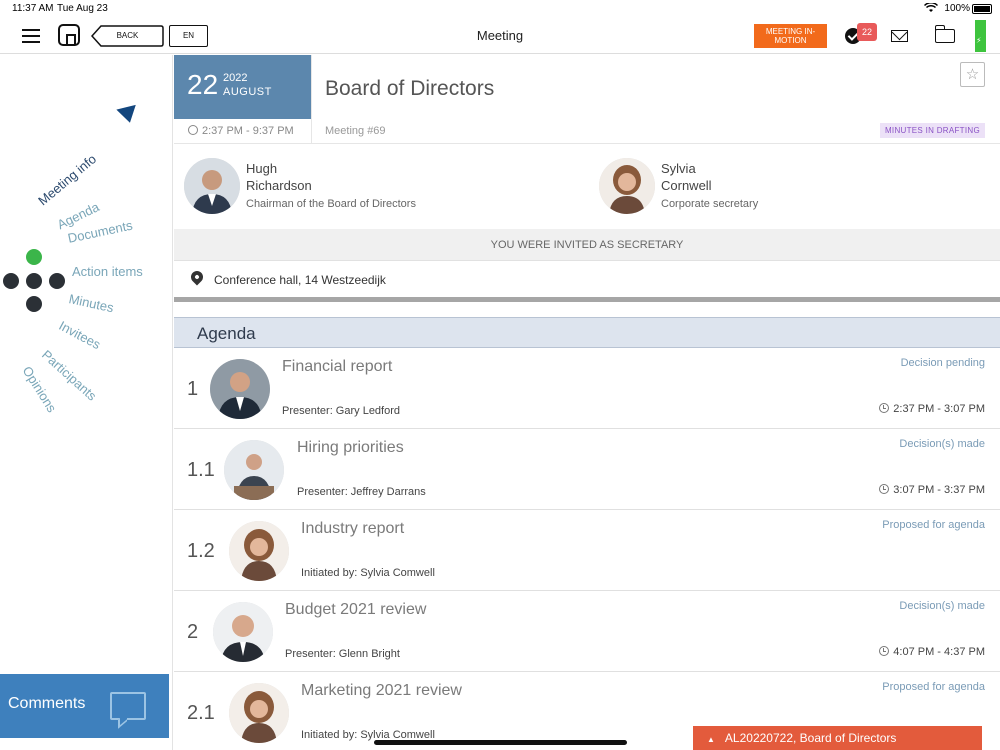 This screenshot has height=750, width=1000. Describe the element at coordinates (235, 78) in the screenshot. I see `meeting-year: 2022` at that location.